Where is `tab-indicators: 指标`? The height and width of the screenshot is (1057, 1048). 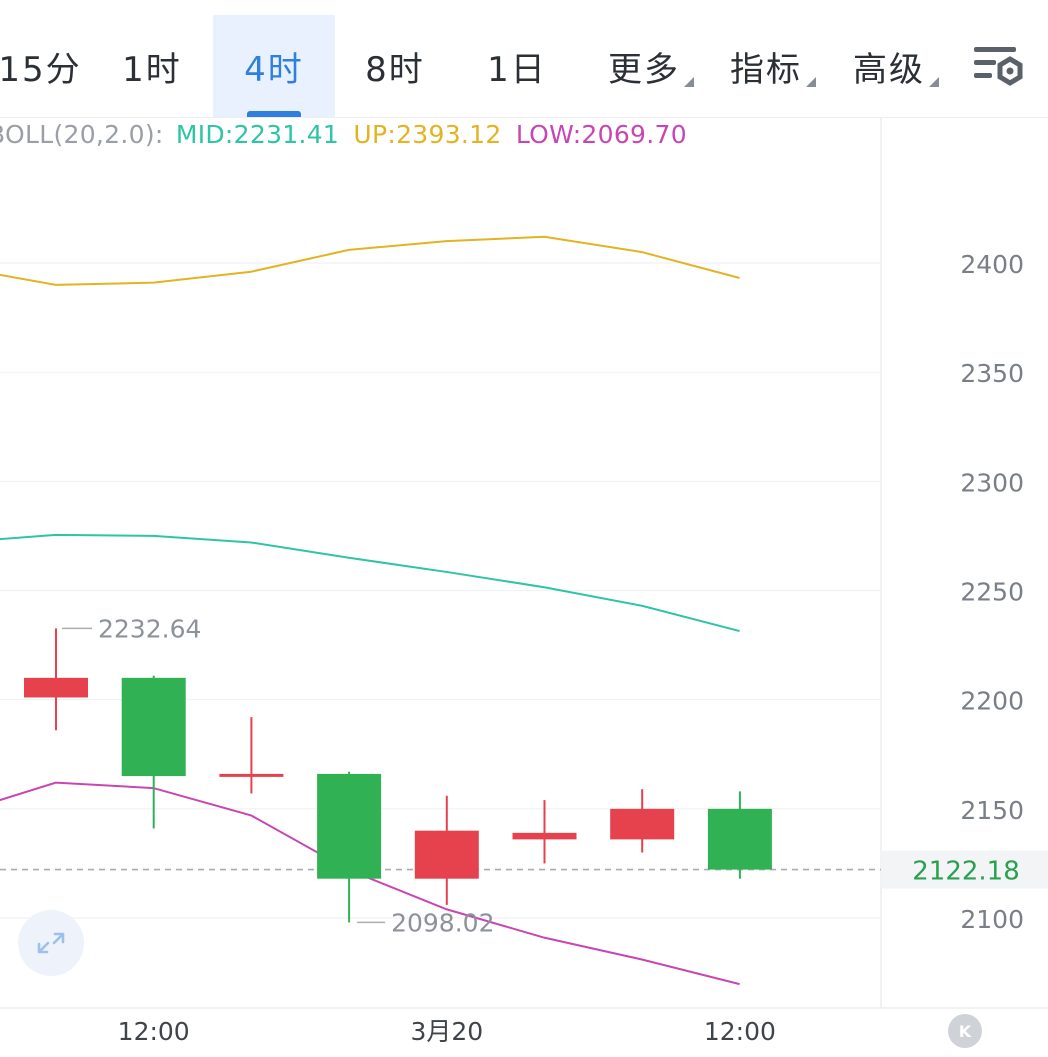
tab-indicators: 指标 is located at coordinates (768, 66).